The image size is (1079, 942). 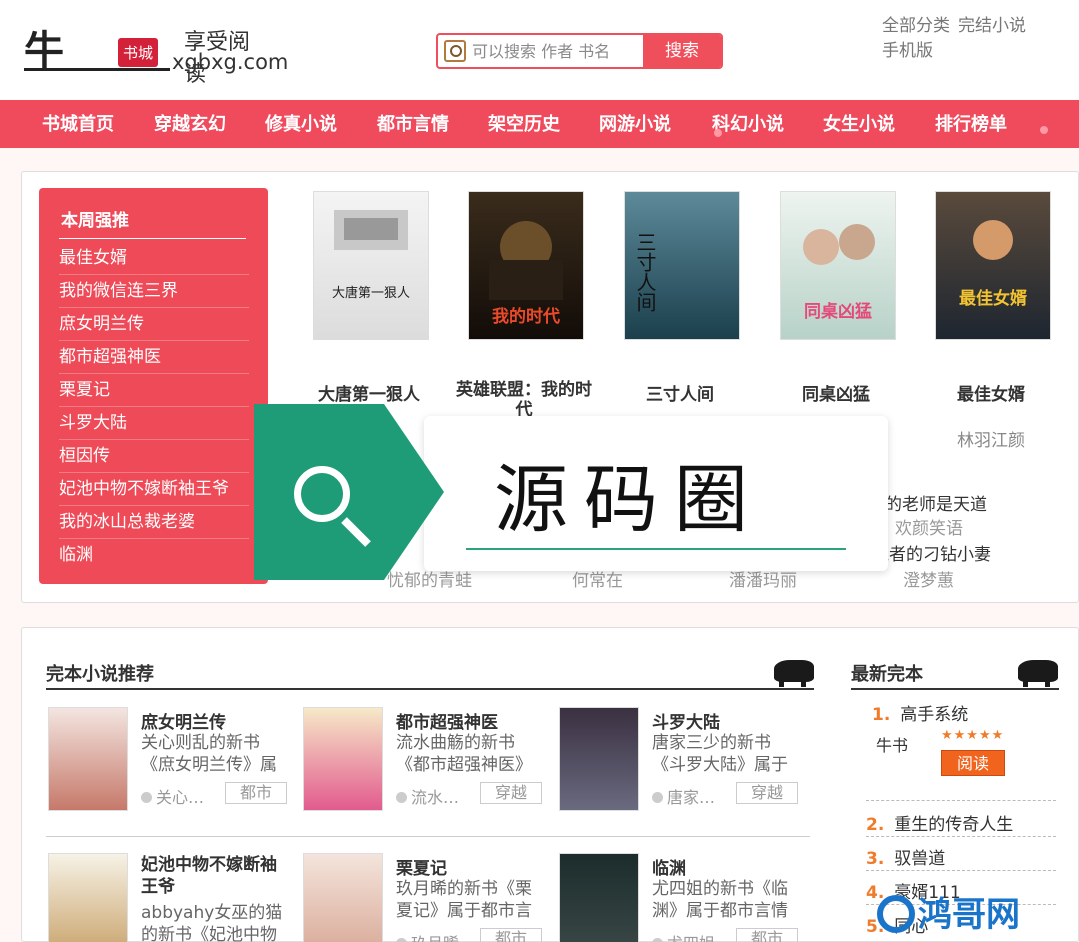 I want to click on book-title: 都市超强神医, so click(x=447, y=720).